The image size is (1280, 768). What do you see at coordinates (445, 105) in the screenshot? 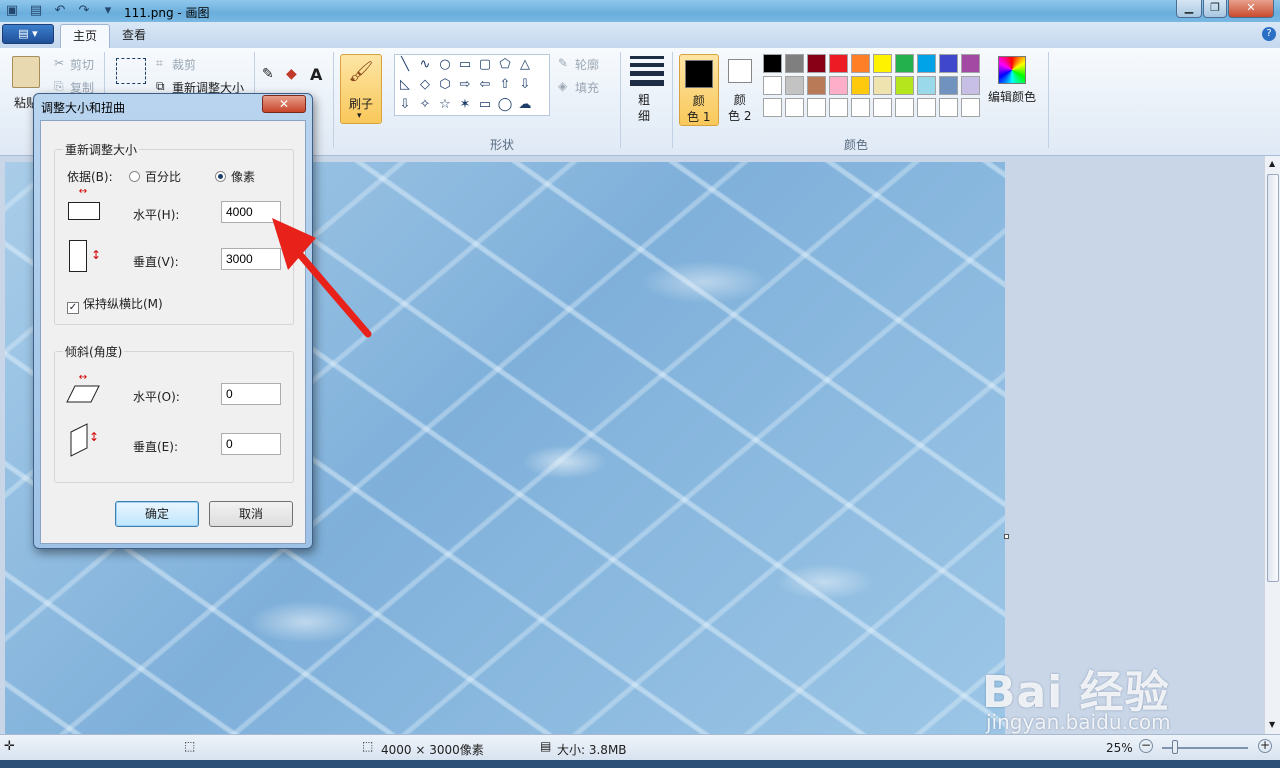
I see `shape-item: ☆` at bounding box center [445, 105].